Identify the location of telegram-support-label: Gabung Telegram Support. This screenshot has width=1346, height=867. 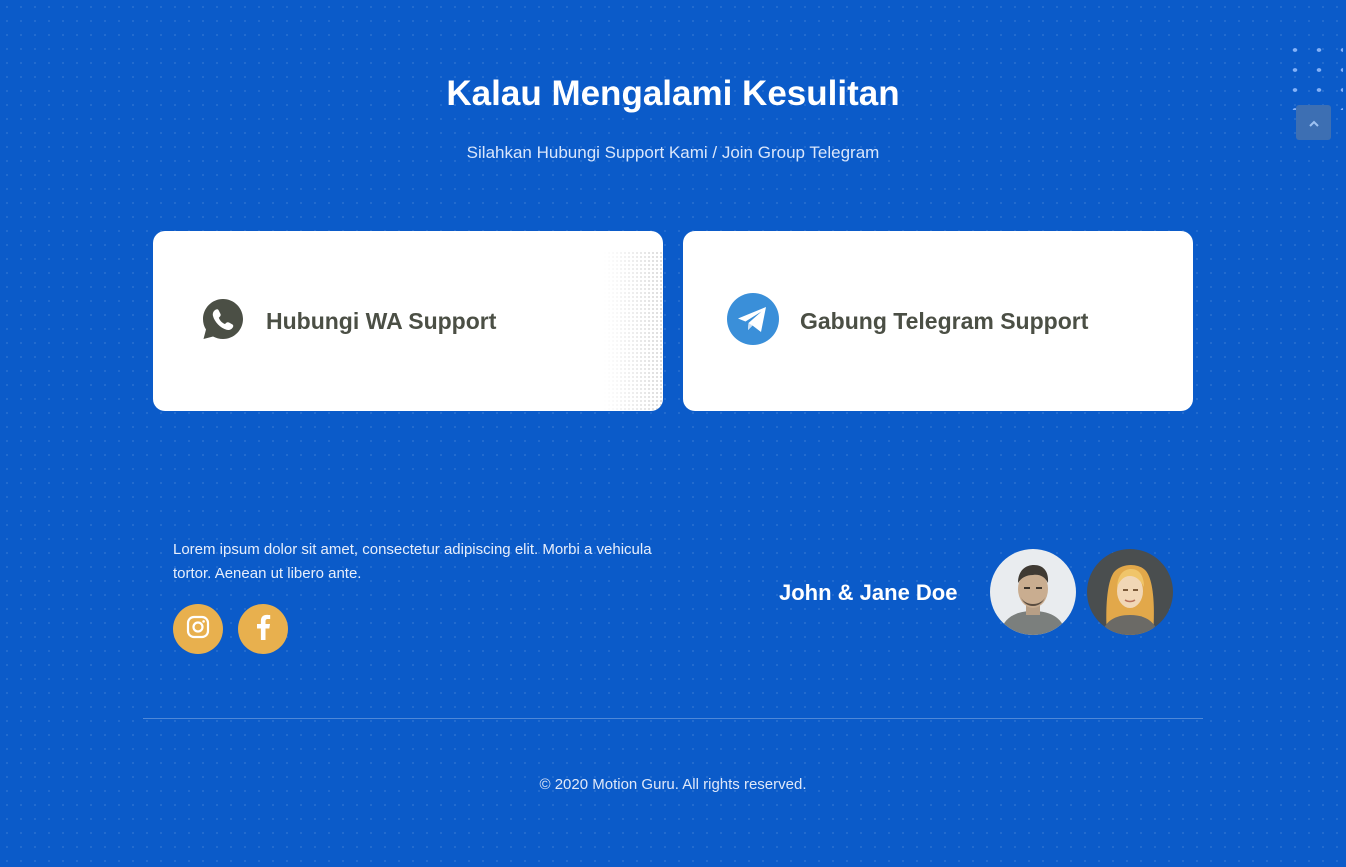
(944, 320).